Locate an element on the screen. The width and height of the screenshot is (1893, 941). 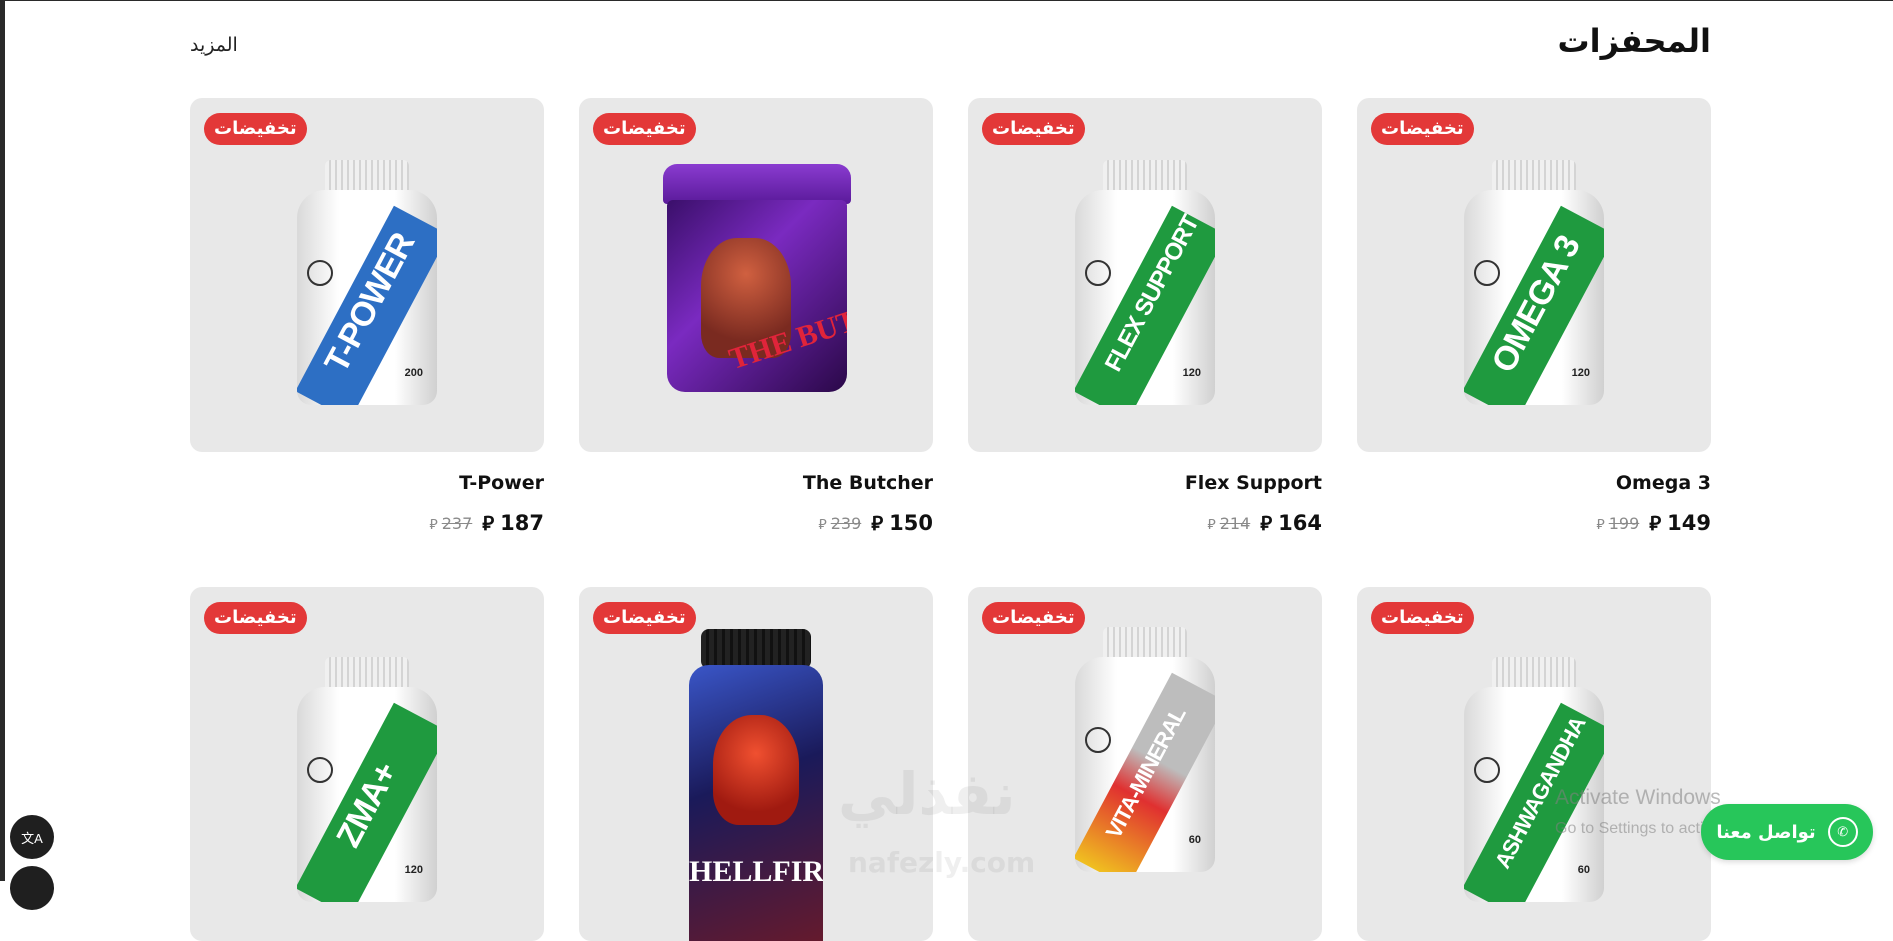
product-card-vita-mineral: تخفيضات VITA-MINERAL 60 is located at coordinates (1145, 764).